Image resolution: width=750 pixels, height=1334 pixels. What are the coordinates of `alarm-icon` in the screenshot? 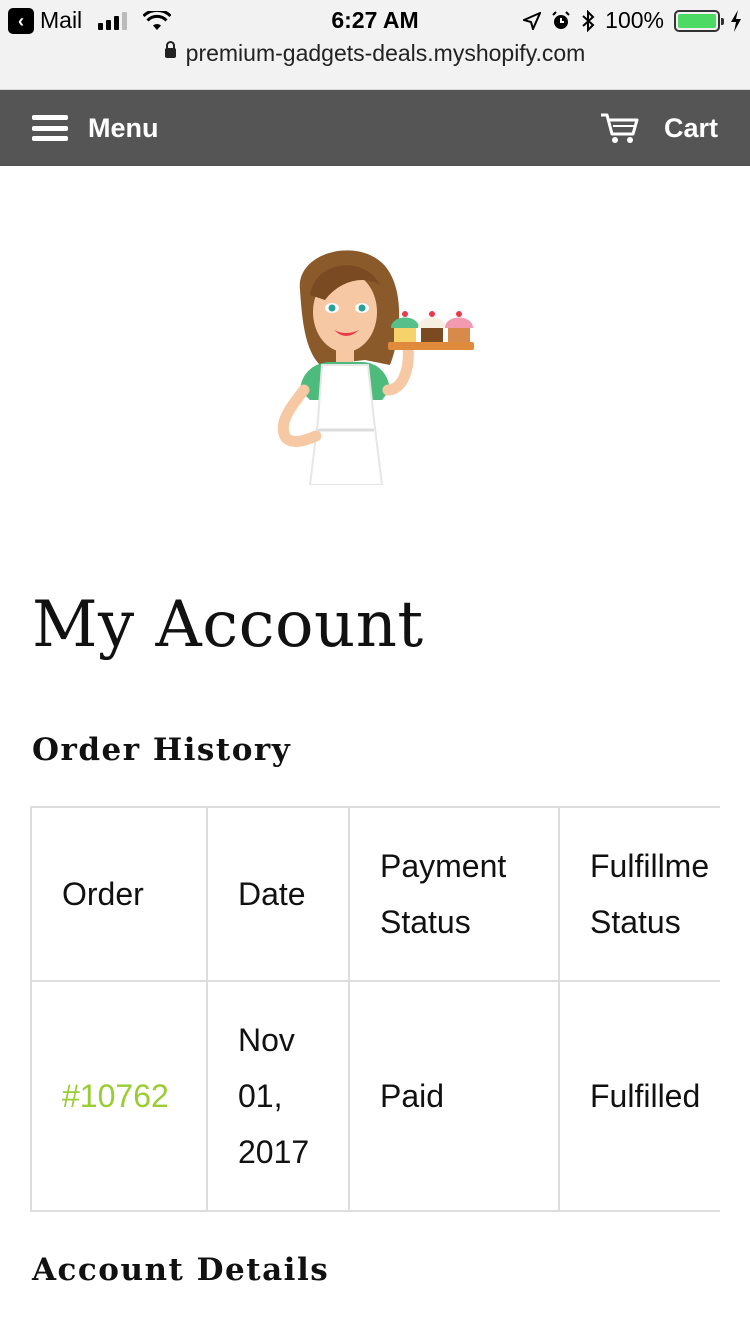 It's located at (561, 19).